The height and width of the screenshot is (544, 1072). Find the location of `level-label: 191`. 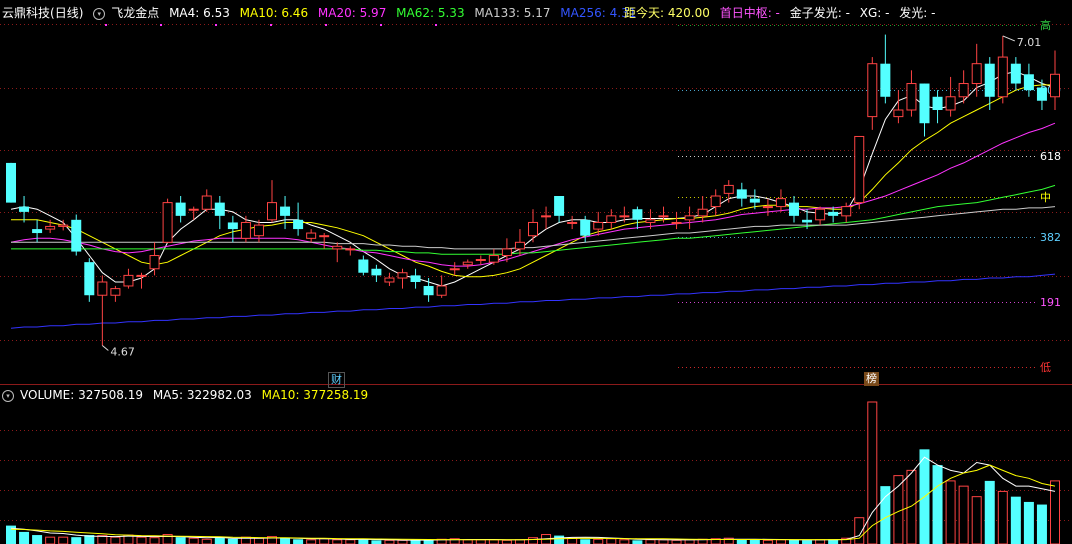

level-label: 191 is located at coordinates (1050, 302).